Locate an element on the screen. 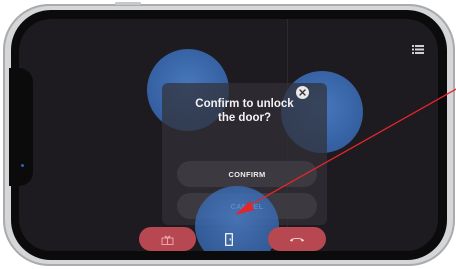 The image size is (456, 269). unlock-door-button is located at coordinates (229, 239).